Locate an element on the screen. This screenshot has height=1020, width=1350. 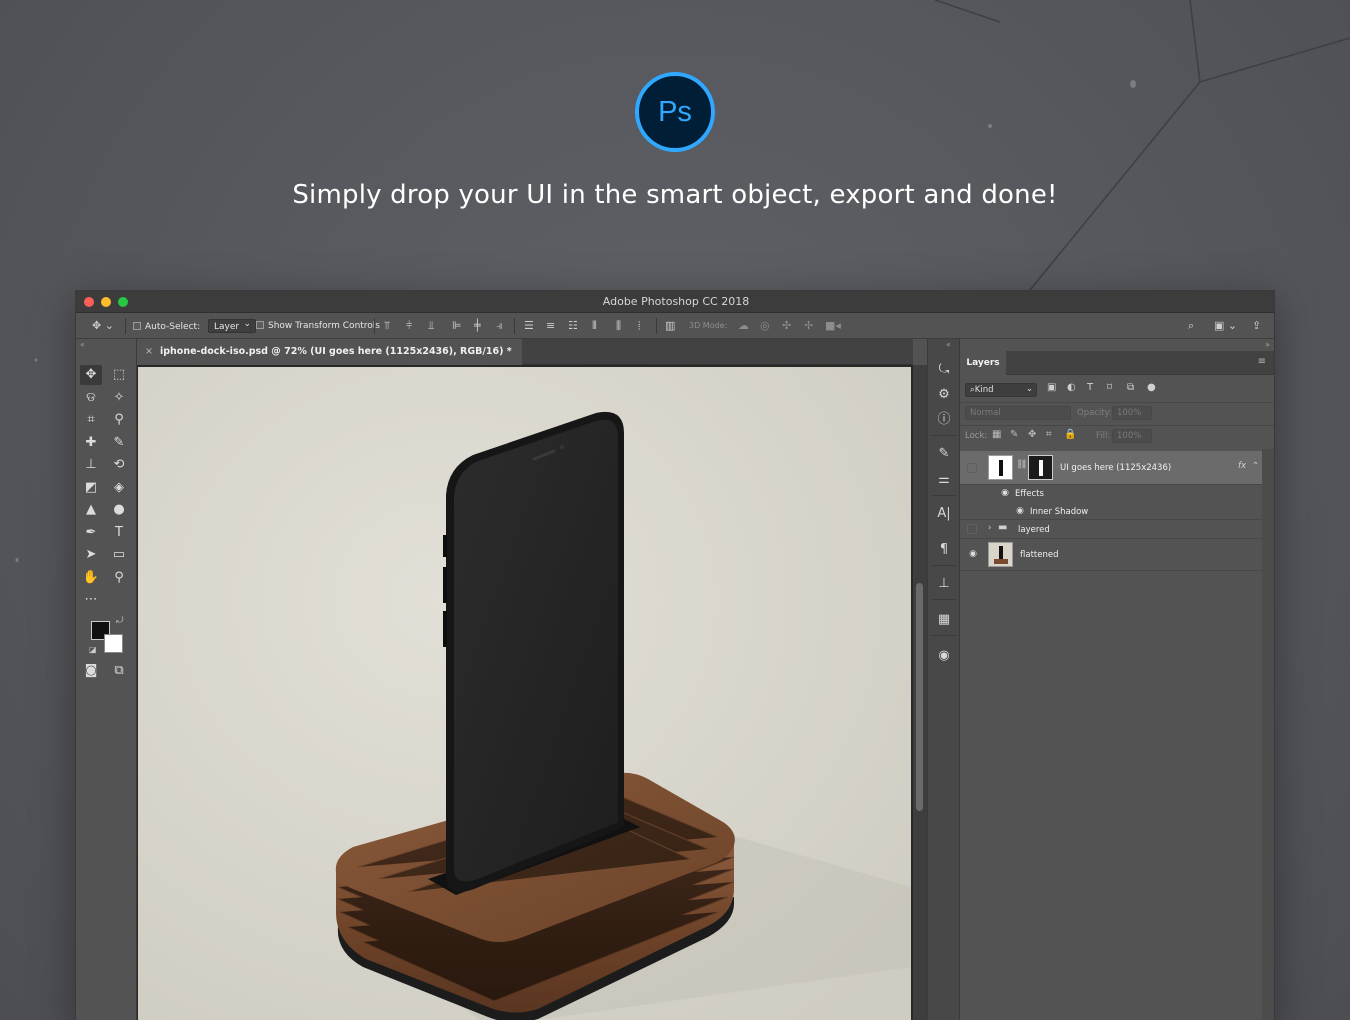
rectangle-tool-icon: ▭ is located at coordinates (119, 555).